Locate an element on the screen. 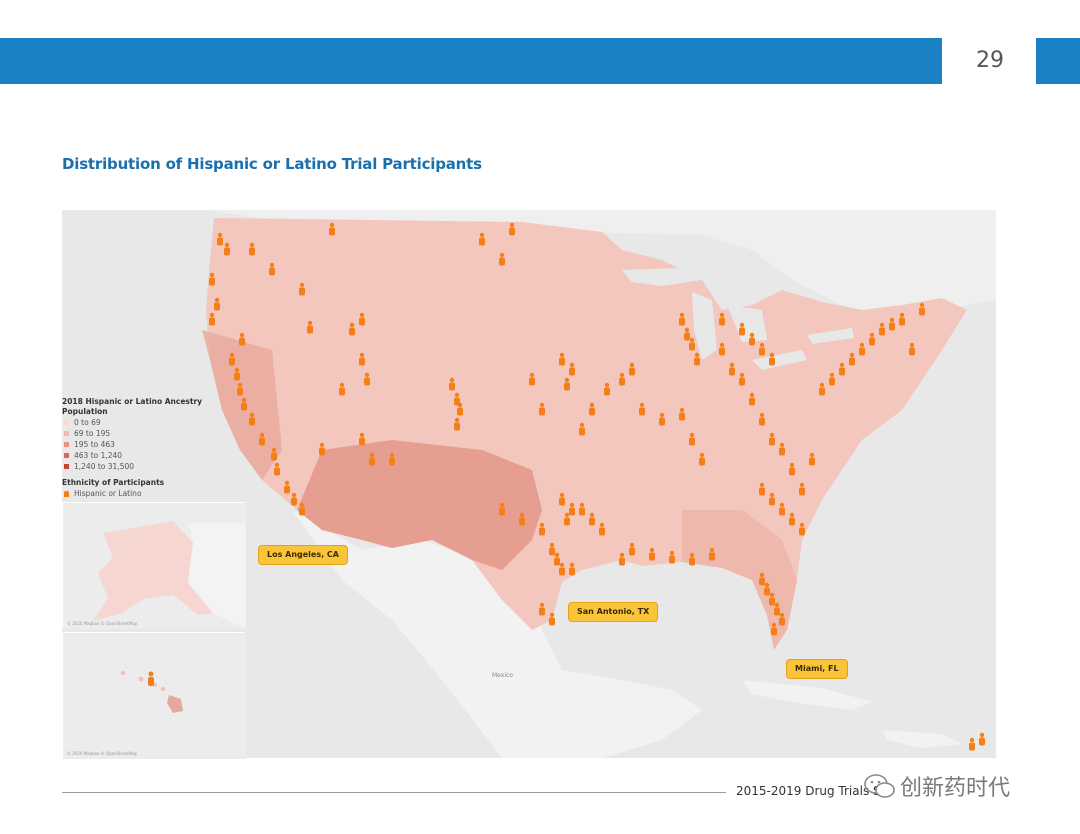  legend-bin: 69 to 195 is located at coordinates (137, 433).